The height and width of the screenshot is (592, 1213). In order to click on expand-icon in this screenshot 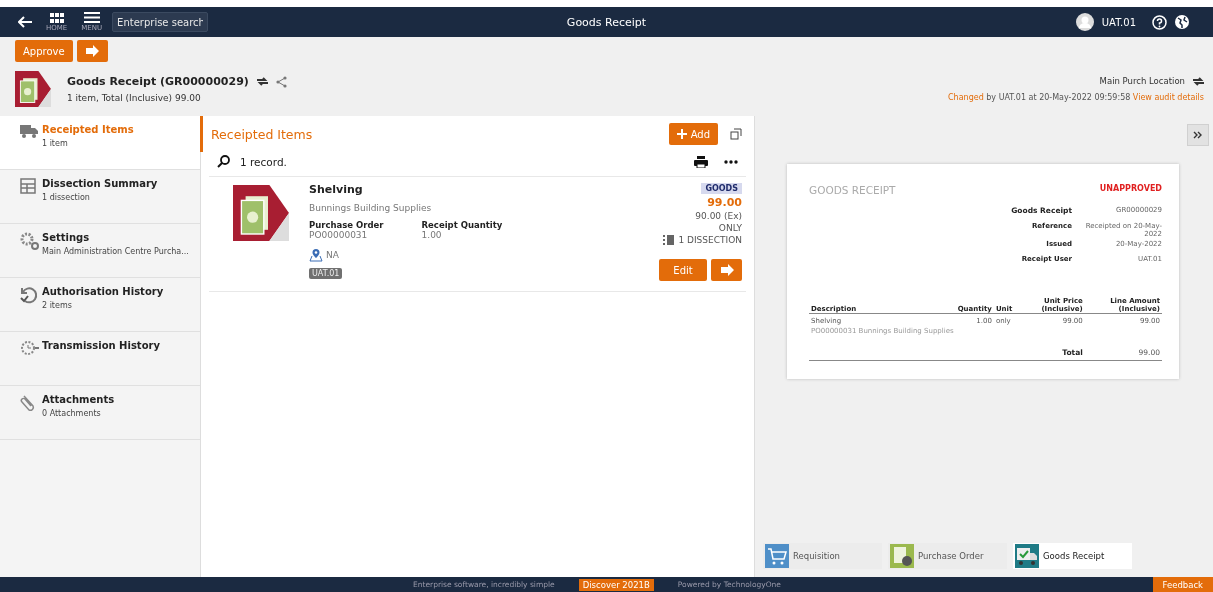, I will do `click(736, 134)`.